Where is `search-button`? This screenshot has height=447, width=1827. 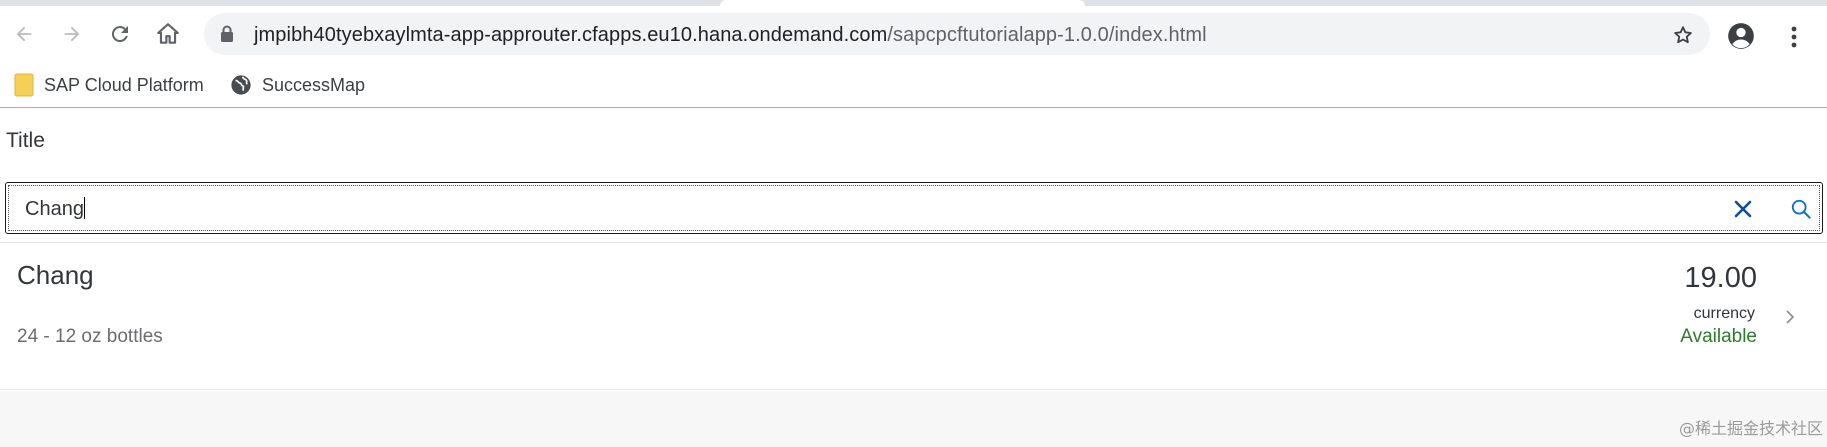
search-button is located at coordinates (1801, 209).